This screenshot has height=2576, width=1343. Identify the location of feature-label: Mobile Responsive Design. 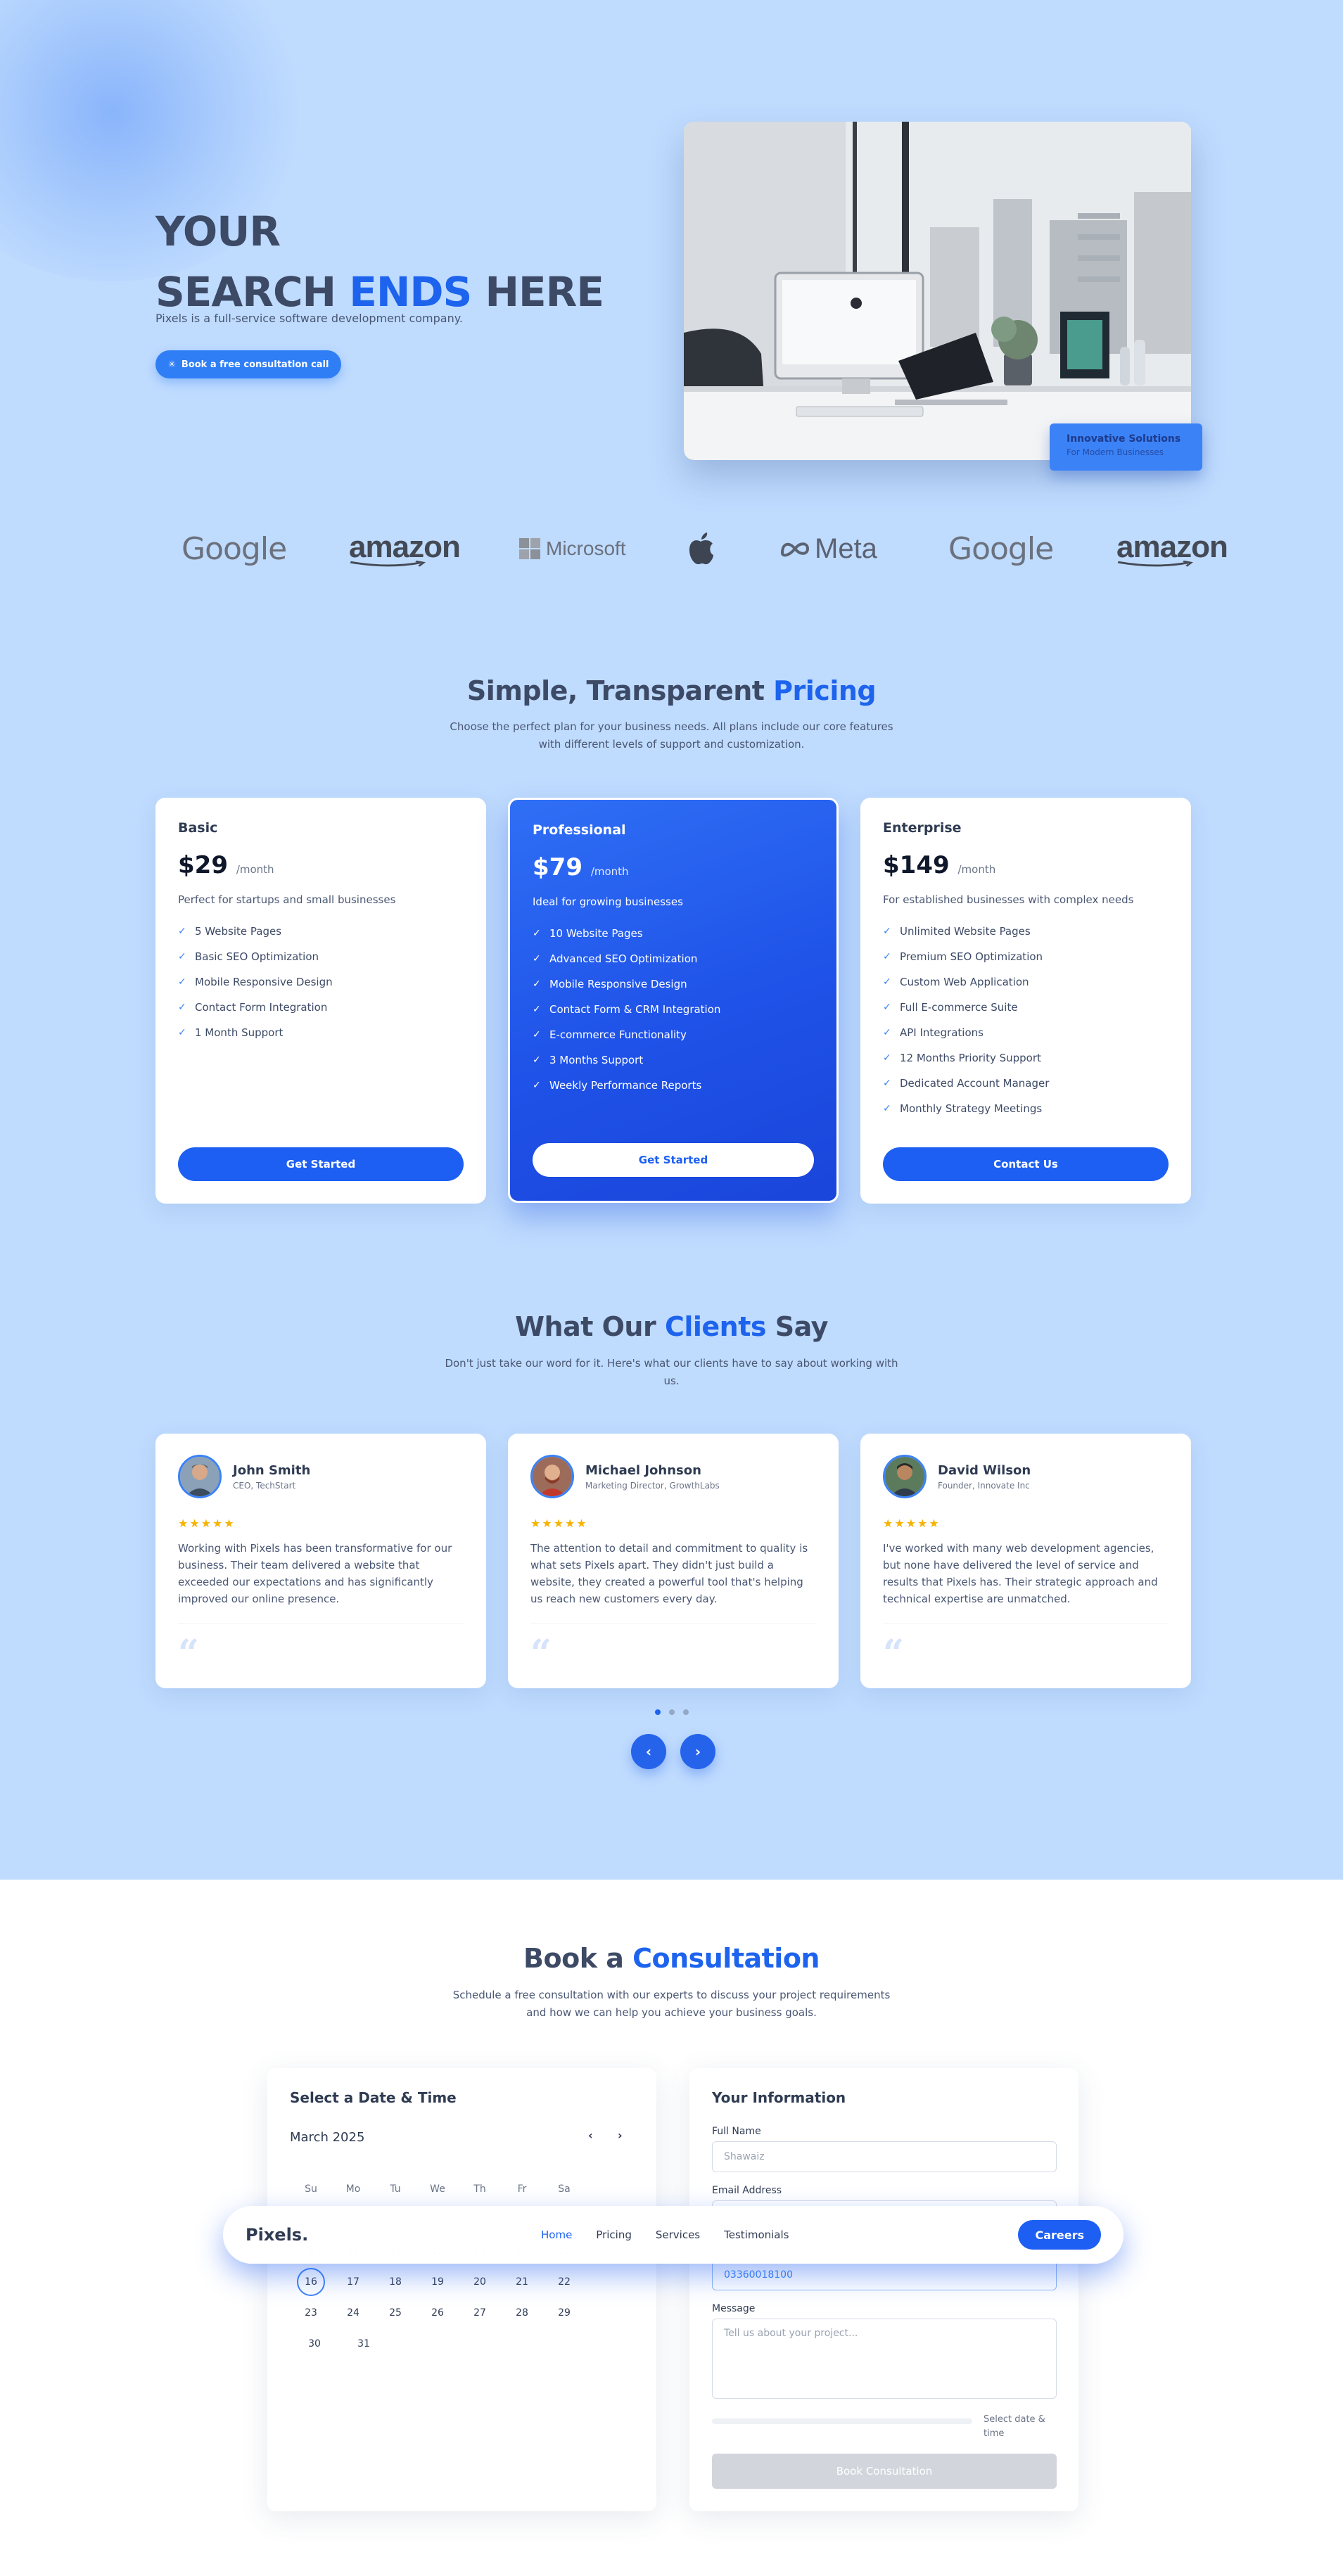
(264, 982).